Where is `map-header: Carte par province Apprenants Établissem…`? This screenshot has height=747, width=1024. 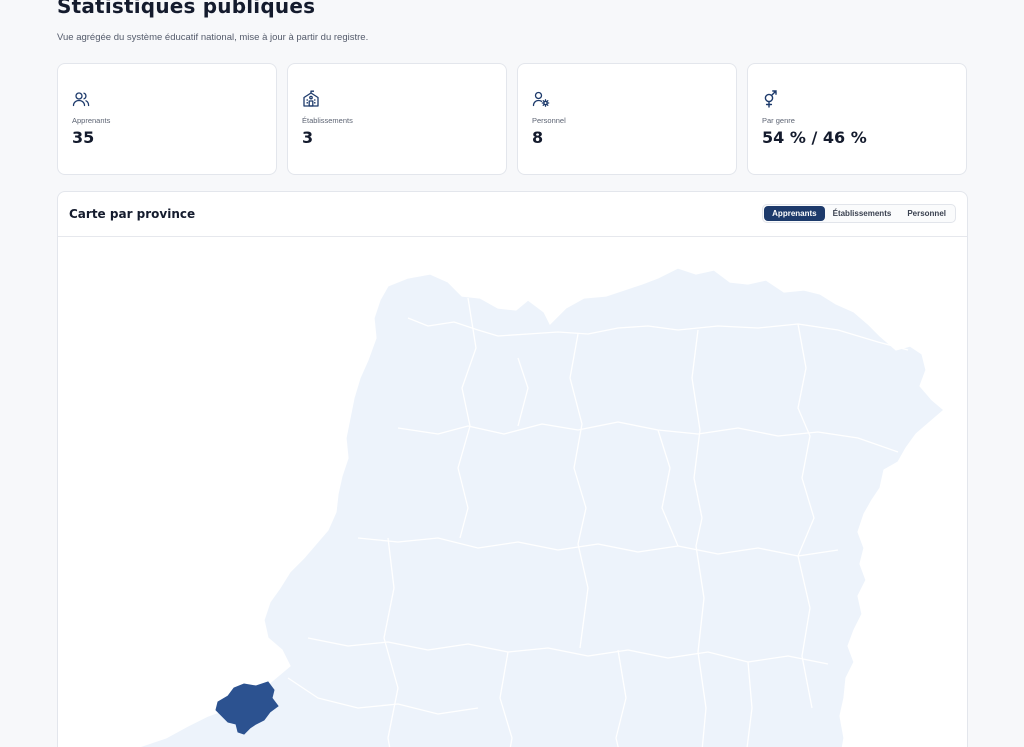
map-header: Carte par province Apprenants Établissem… is located at coordinates (512, 214).